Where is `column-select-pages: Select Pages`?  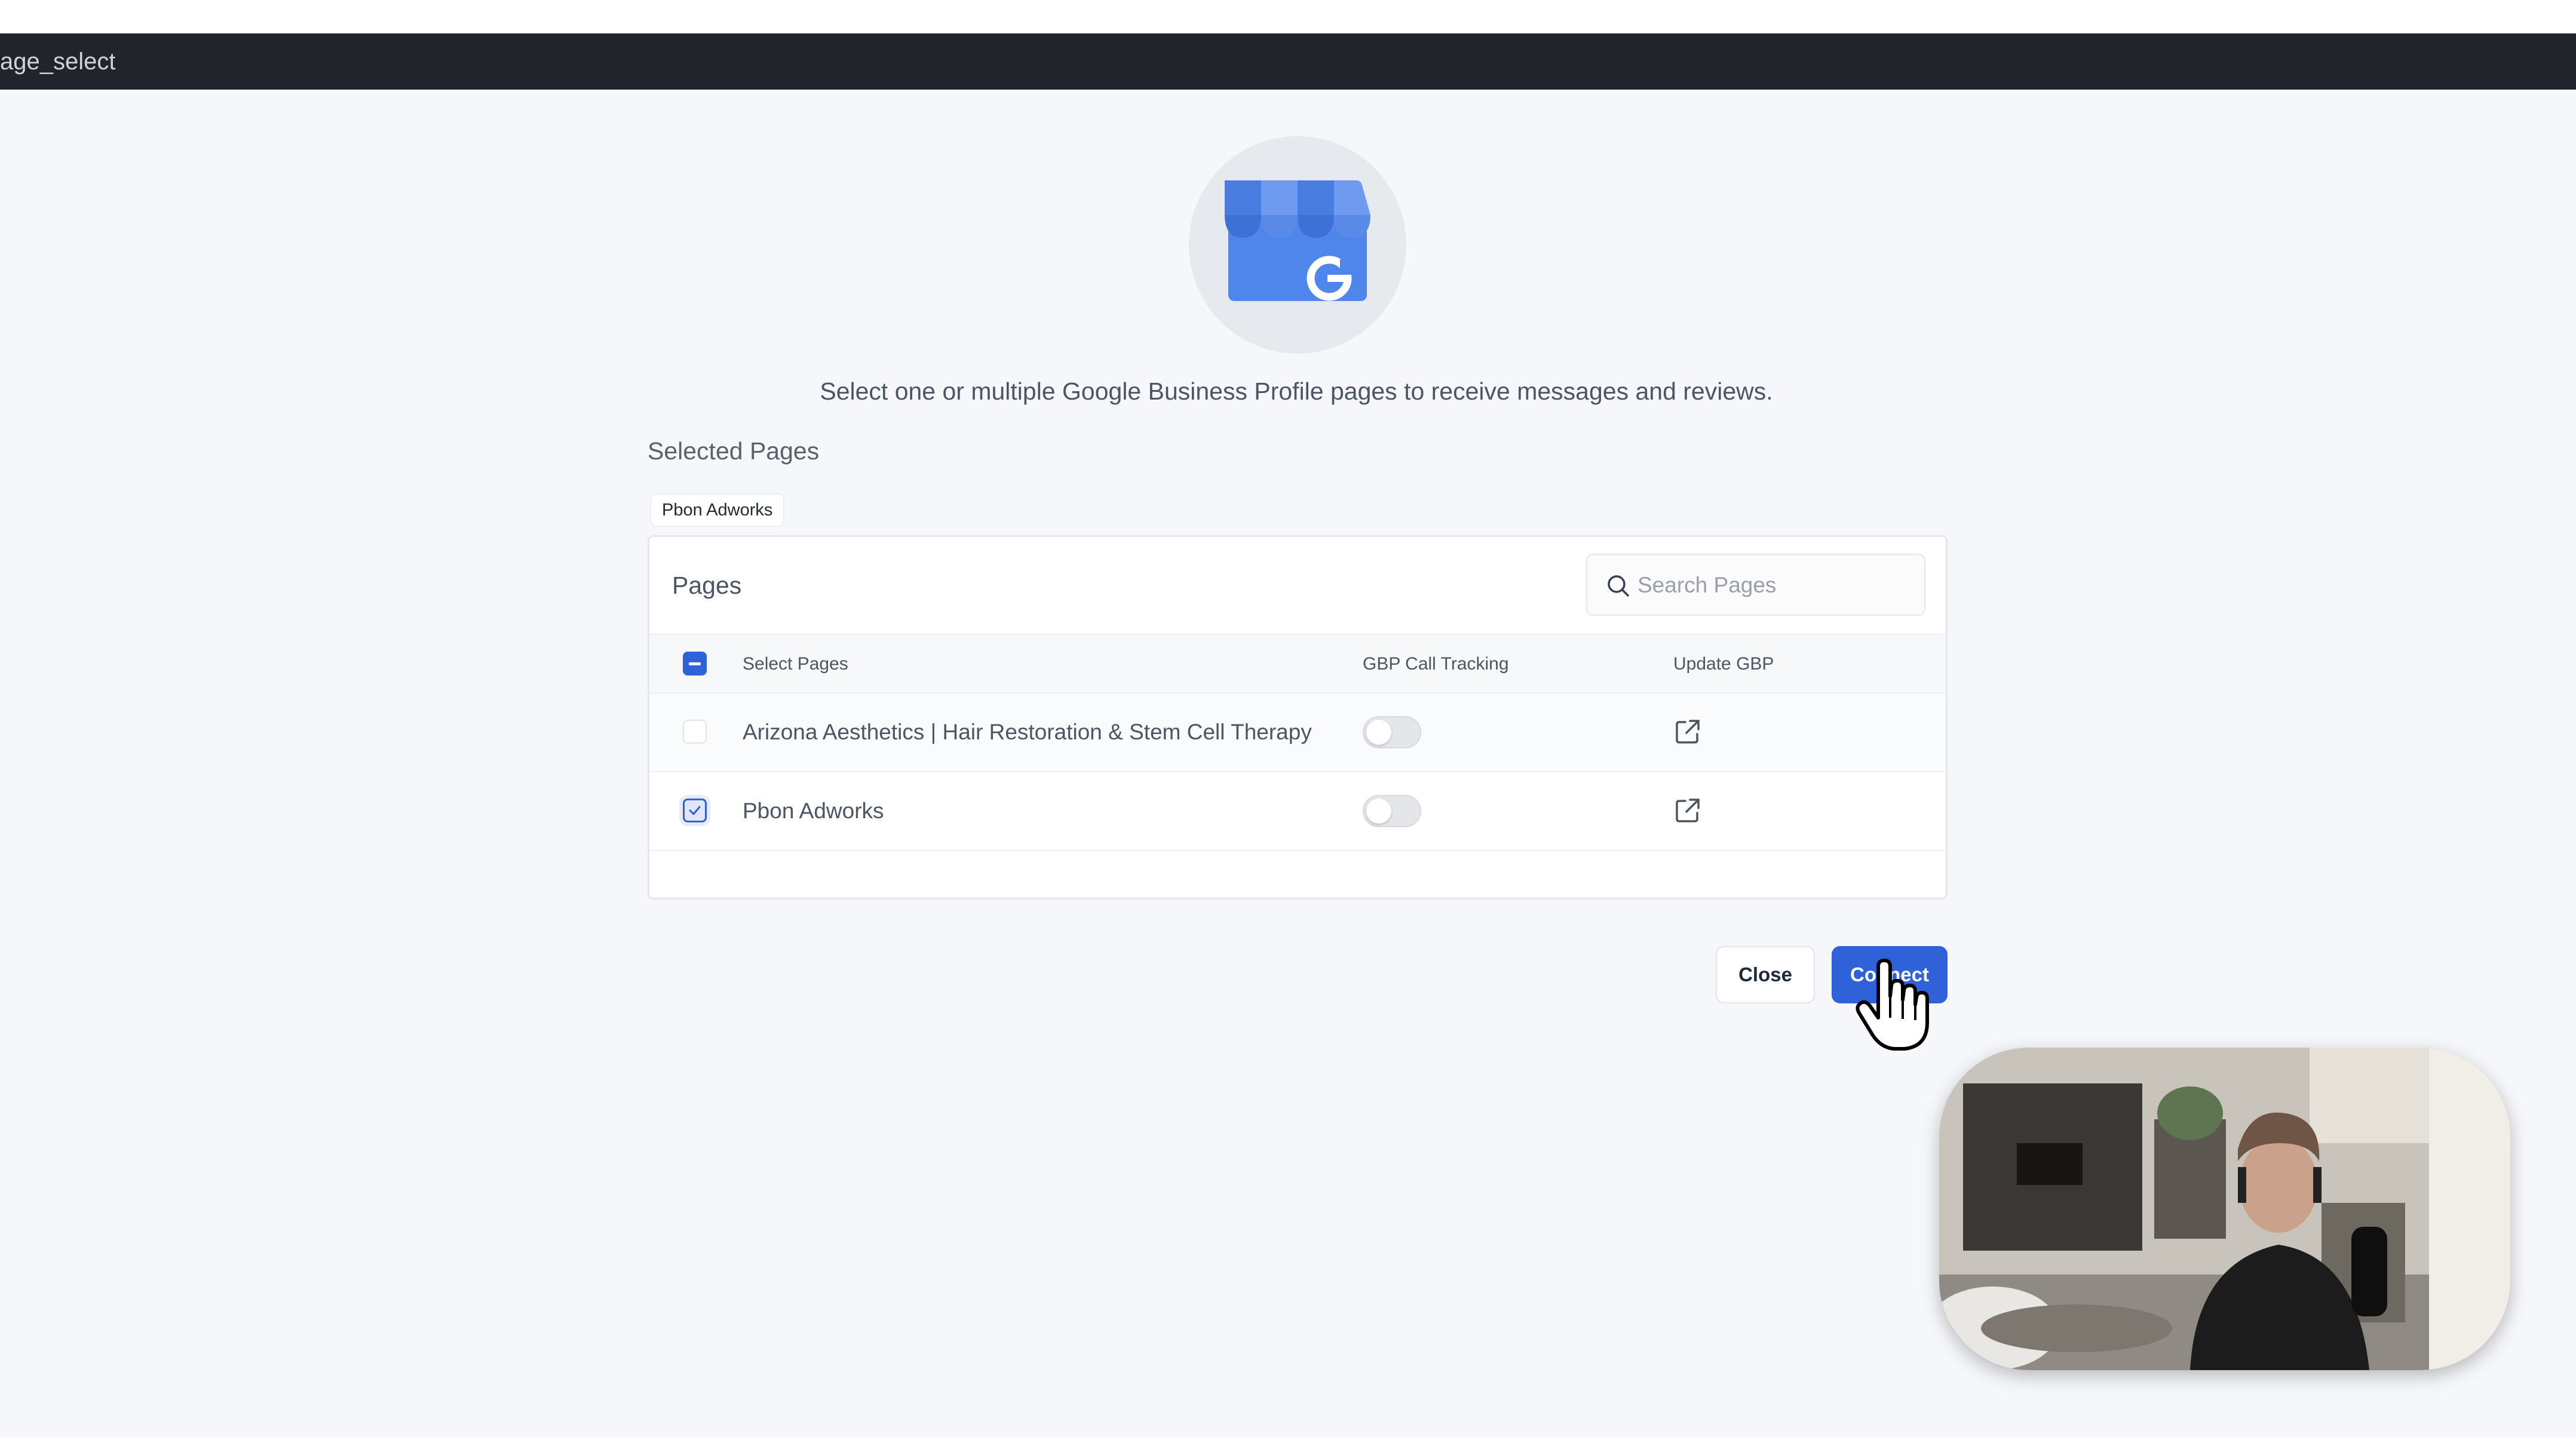 column-select-pages: Select Pages is located at coordinates (795, 664).